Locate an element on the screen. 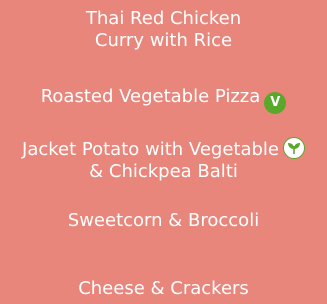  menu-item-thai-red-chicken-curry: Thai Red Chicken Curry with Rice is located at coordinates (163, 30).